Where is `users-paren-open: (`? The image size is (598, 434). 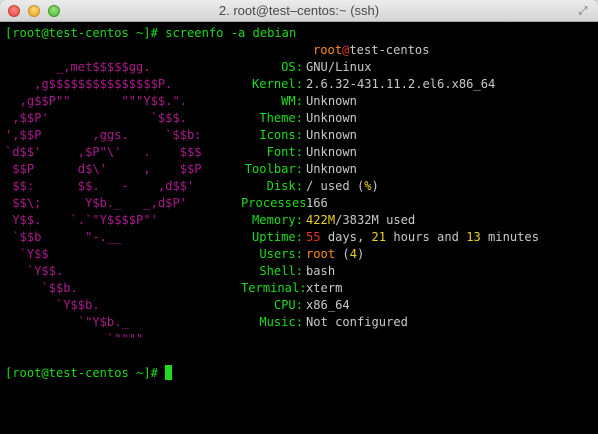
users-paren-open: ( is located at coordinates (342, 254).